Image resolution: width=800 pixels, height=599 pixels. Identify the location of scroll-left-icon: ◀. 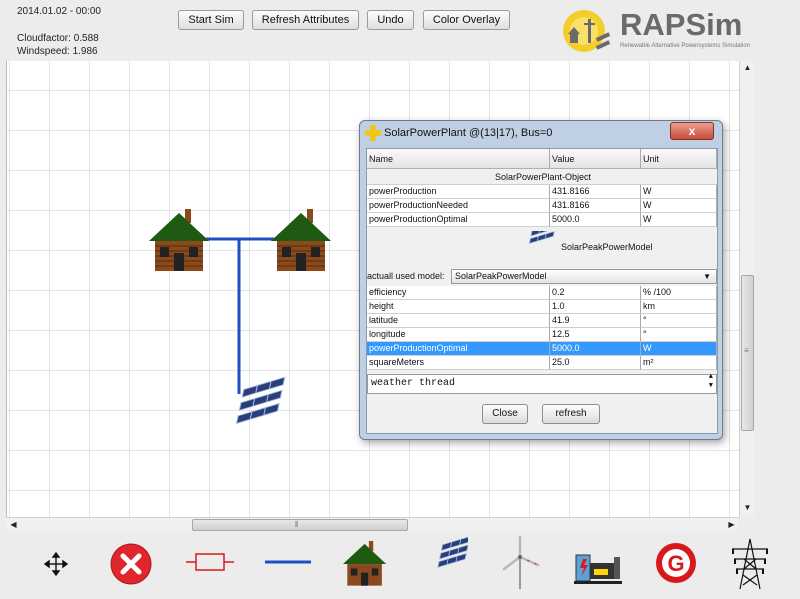
(13, 525).